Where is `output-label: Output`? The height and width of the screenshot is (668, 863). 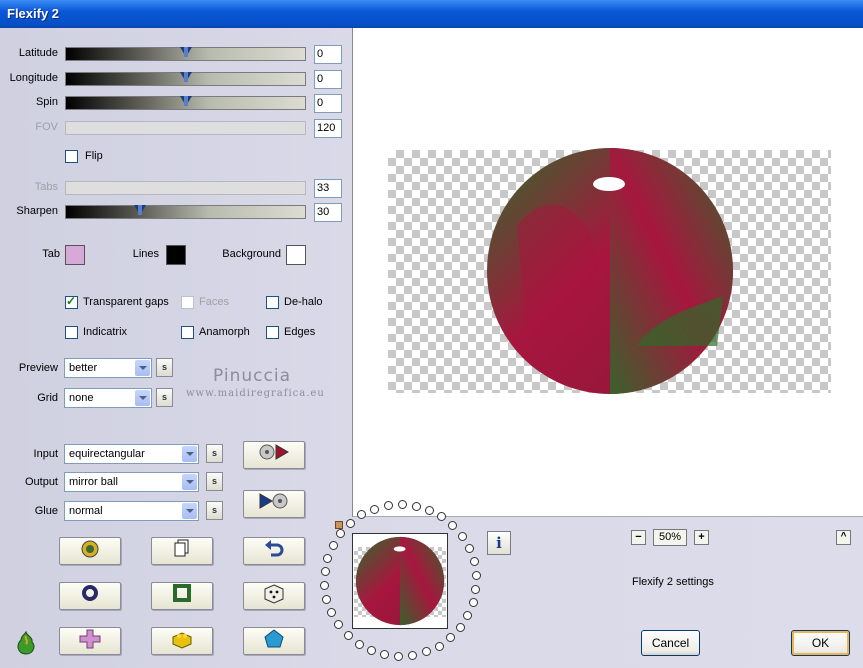 output-label: Output is located at coordinates (41, 482).